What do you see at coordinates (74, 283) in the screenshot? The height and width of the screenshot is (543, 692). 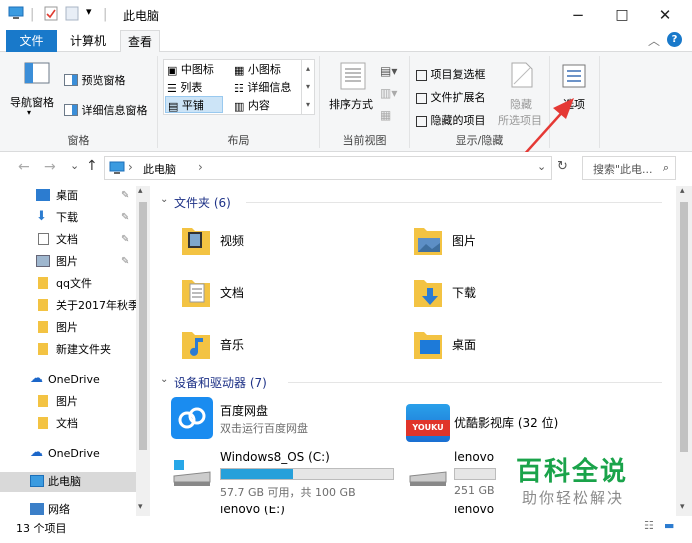 I see `nav-item-label: qq文件` at bounding box center [74, 283].